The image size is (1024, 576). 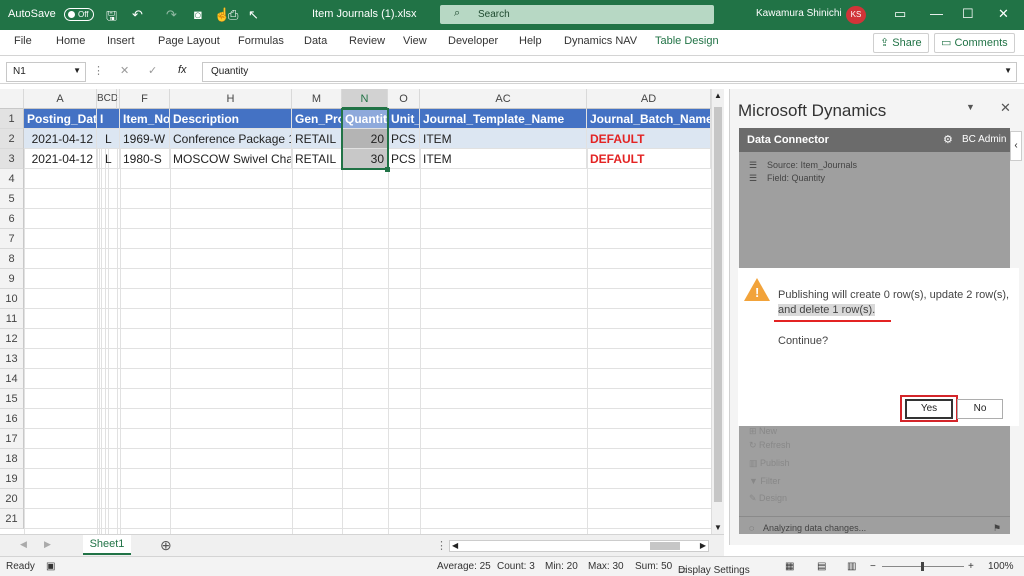 I want to click on row-header: 12, so click(x=12, y=339).